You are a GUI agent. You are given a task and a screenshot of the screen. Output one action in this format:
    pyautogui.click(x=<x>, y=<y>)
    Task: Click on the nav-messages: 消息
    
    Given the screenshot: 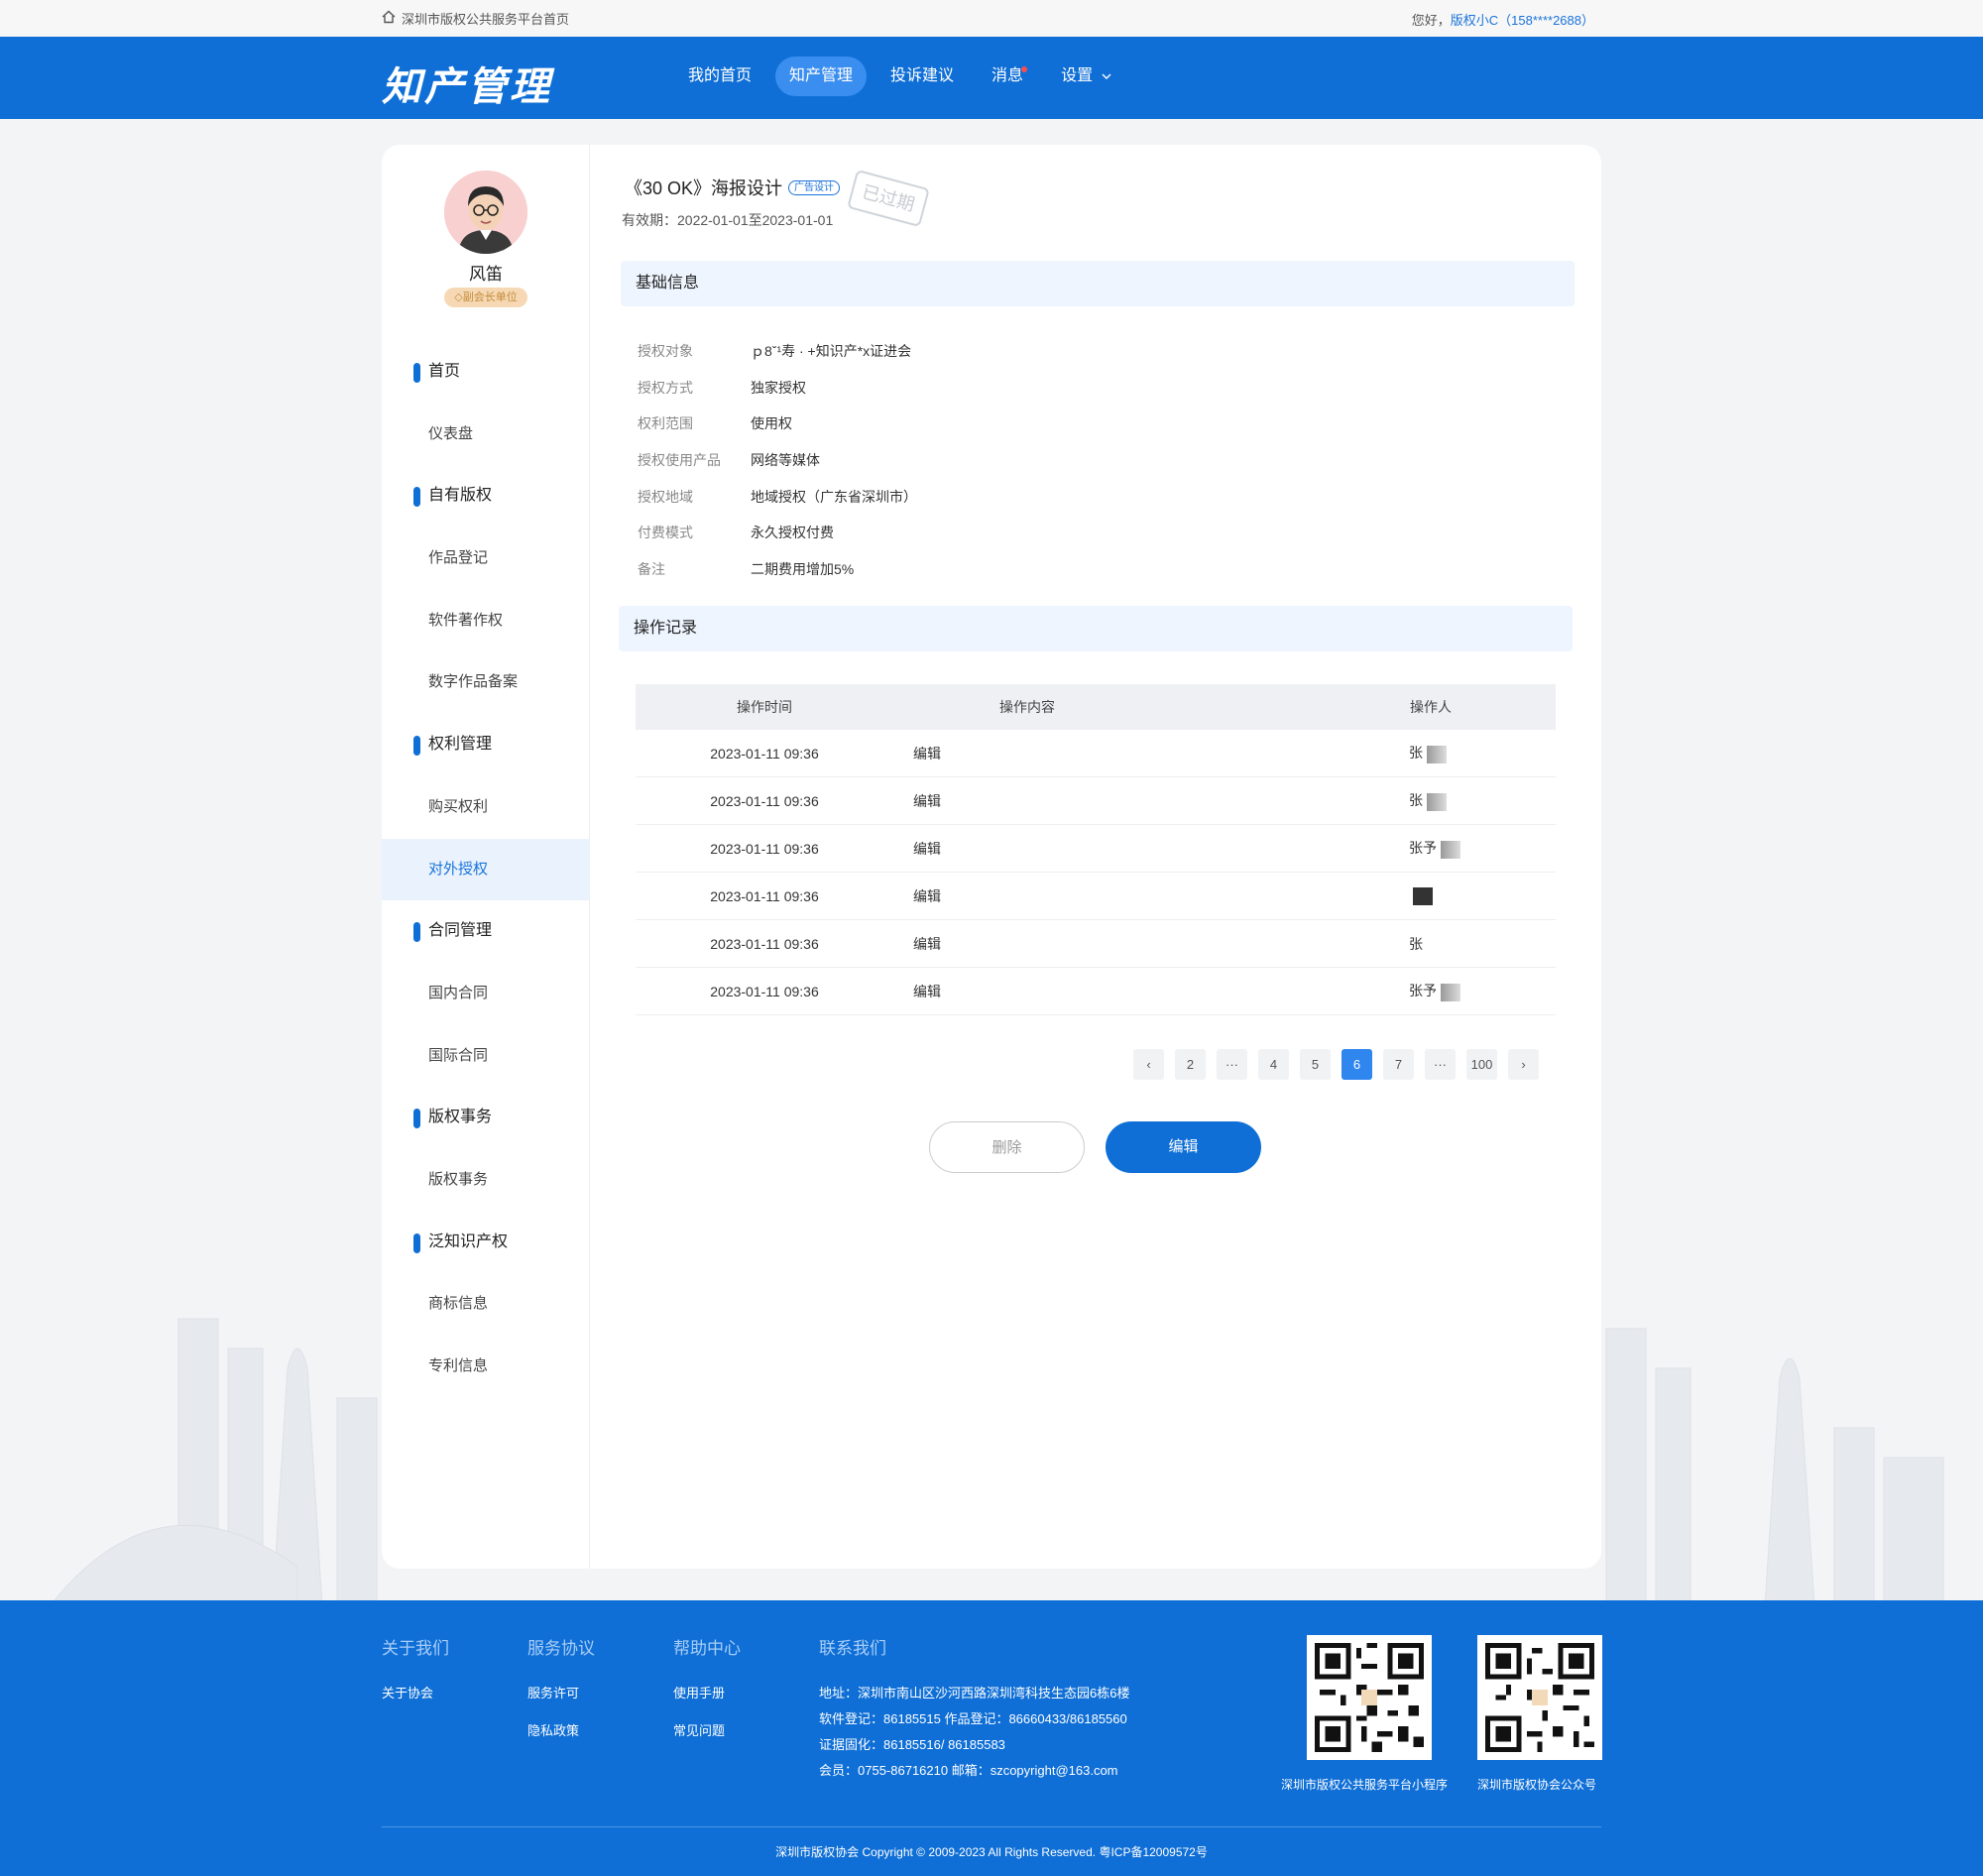 What is the action you would take?
    pyautogui.click(x=1008, y=76)
    